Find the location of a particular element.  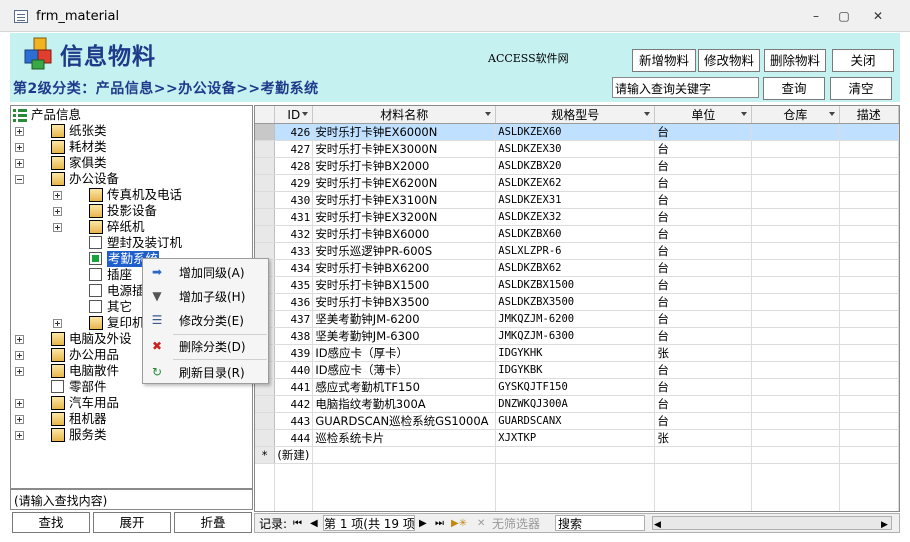

cell-spec: GUARDSCANX is located at coordinates (575, 421).